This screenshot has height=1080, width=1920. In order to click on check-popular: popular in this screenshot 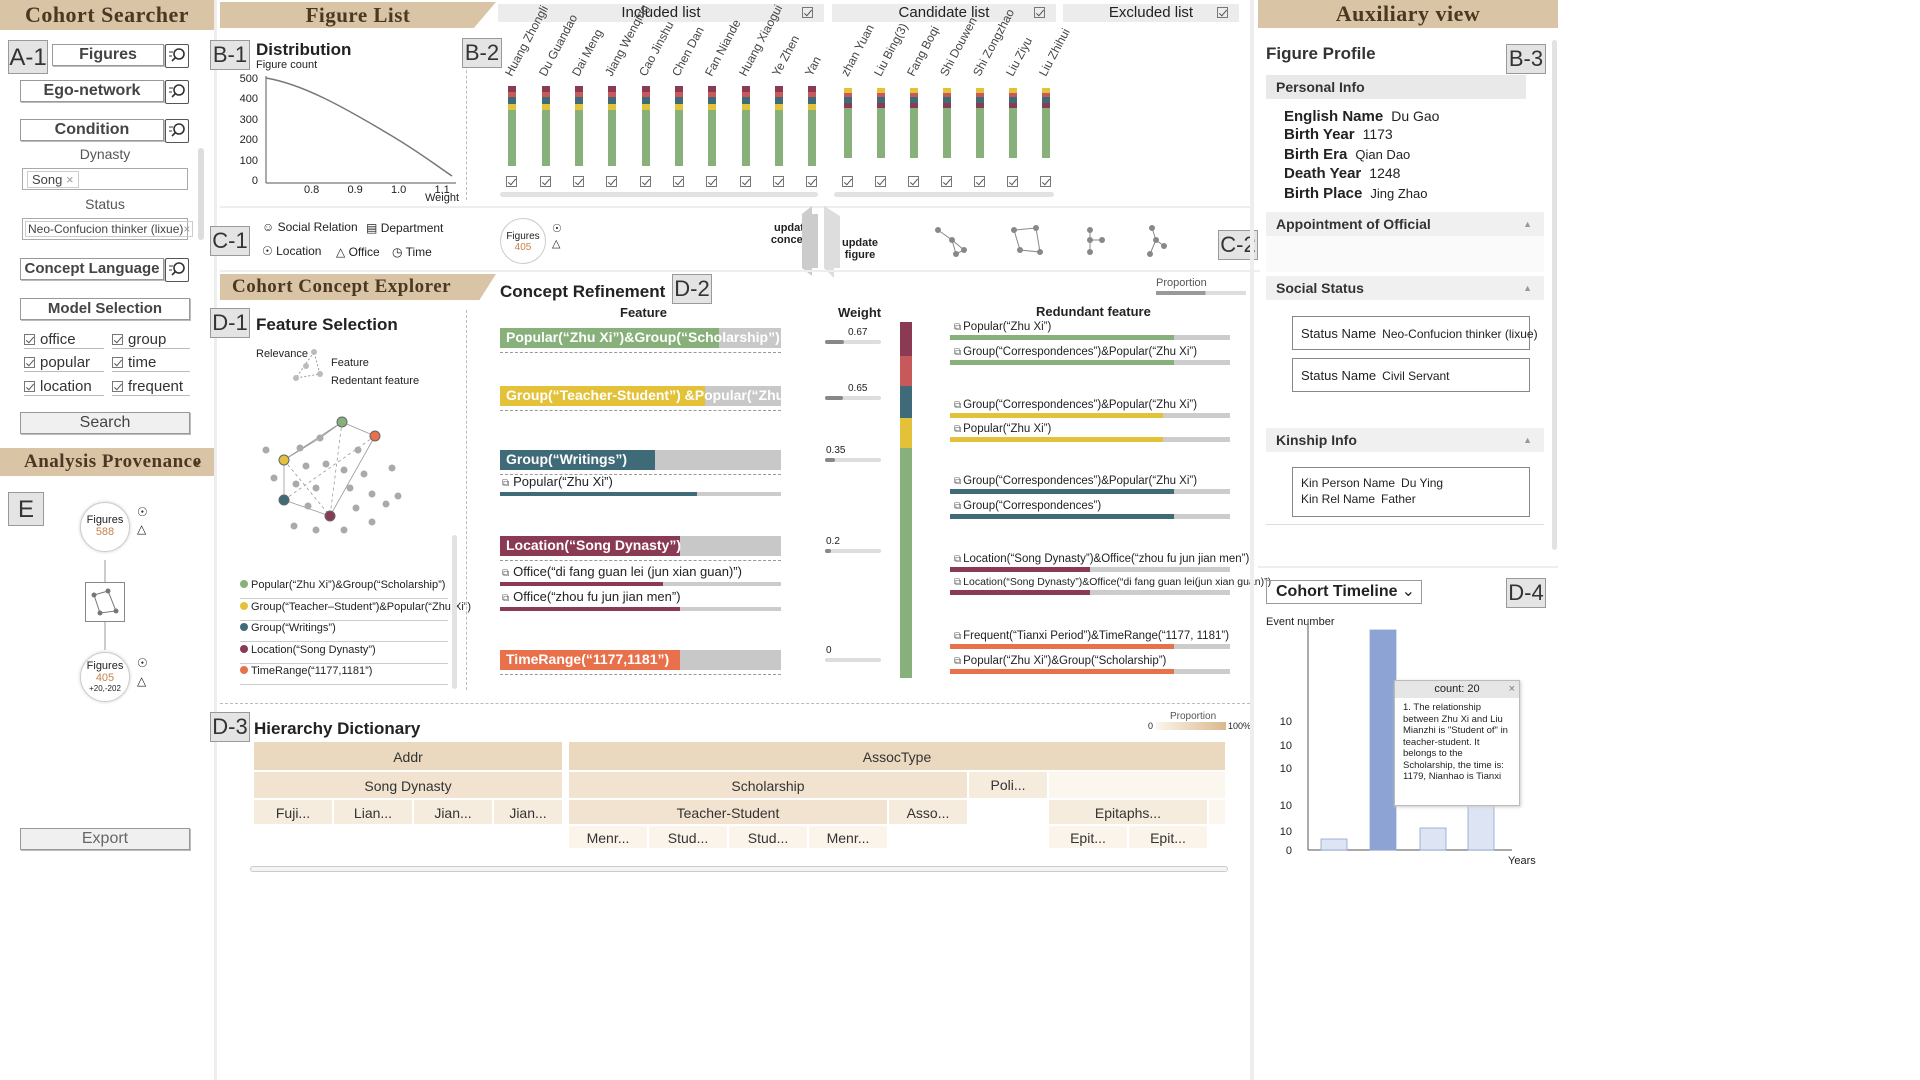, I will do `click(64, 363)`.